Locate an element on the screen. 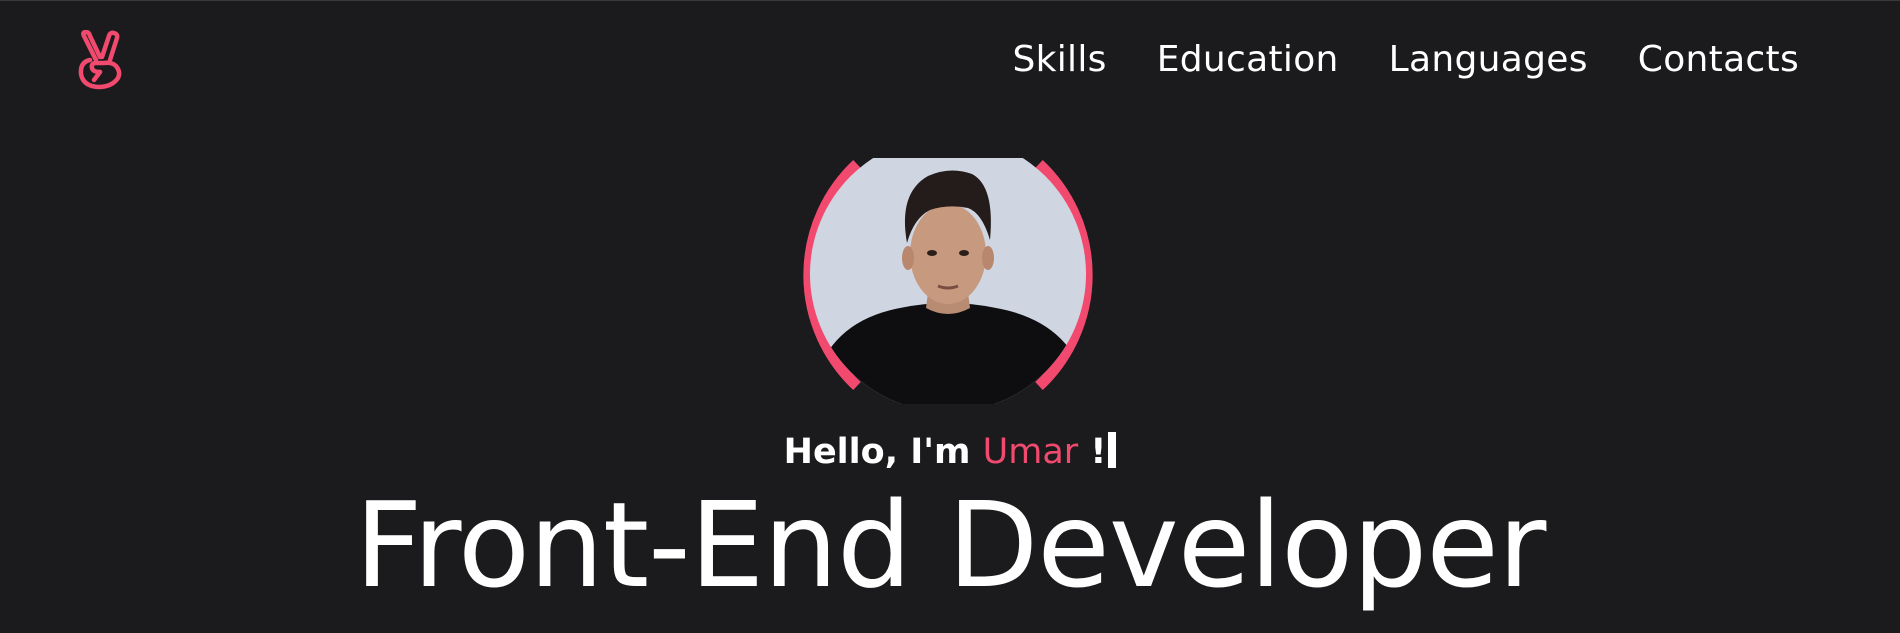 The height and width of the screenshot is (633, 1900). top-border is located at coordinates (950, 0).